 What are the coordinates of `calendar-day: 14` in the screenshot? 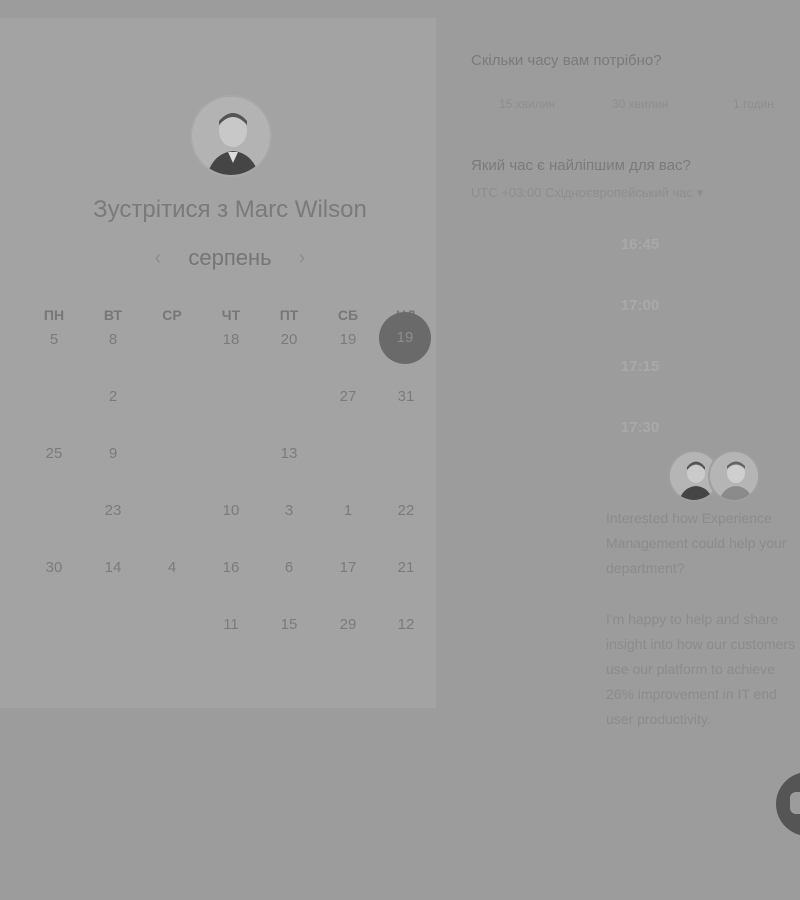 It's located at (113, 567).